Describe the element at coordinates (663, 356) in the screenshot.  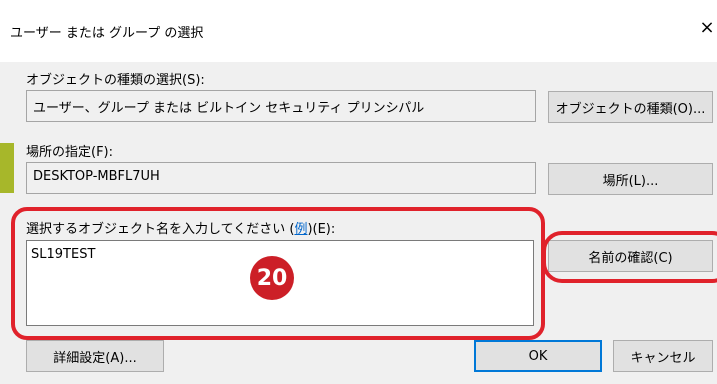
I see `cancel-button: キャンセル` at that location.